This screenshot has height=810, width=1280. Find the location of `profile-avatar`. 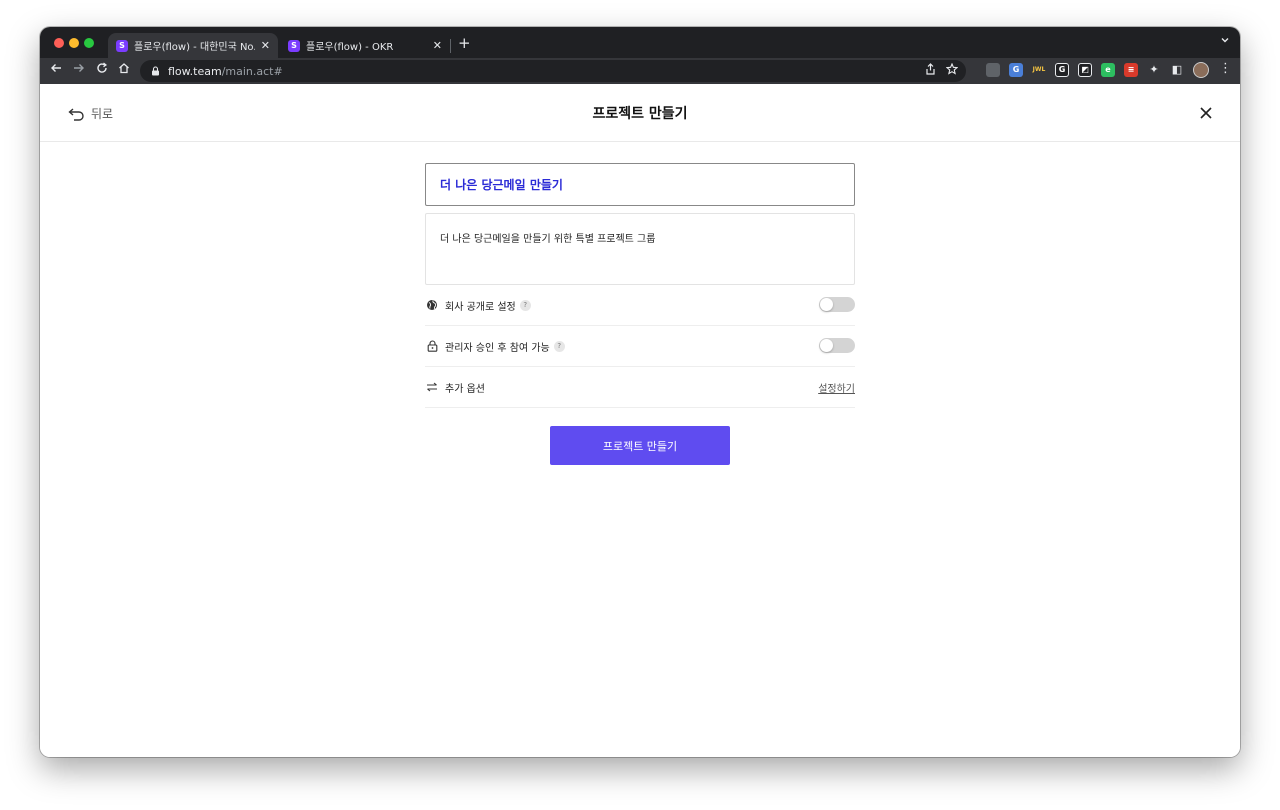

profile-avatar is located at coordinates (1201, 70).